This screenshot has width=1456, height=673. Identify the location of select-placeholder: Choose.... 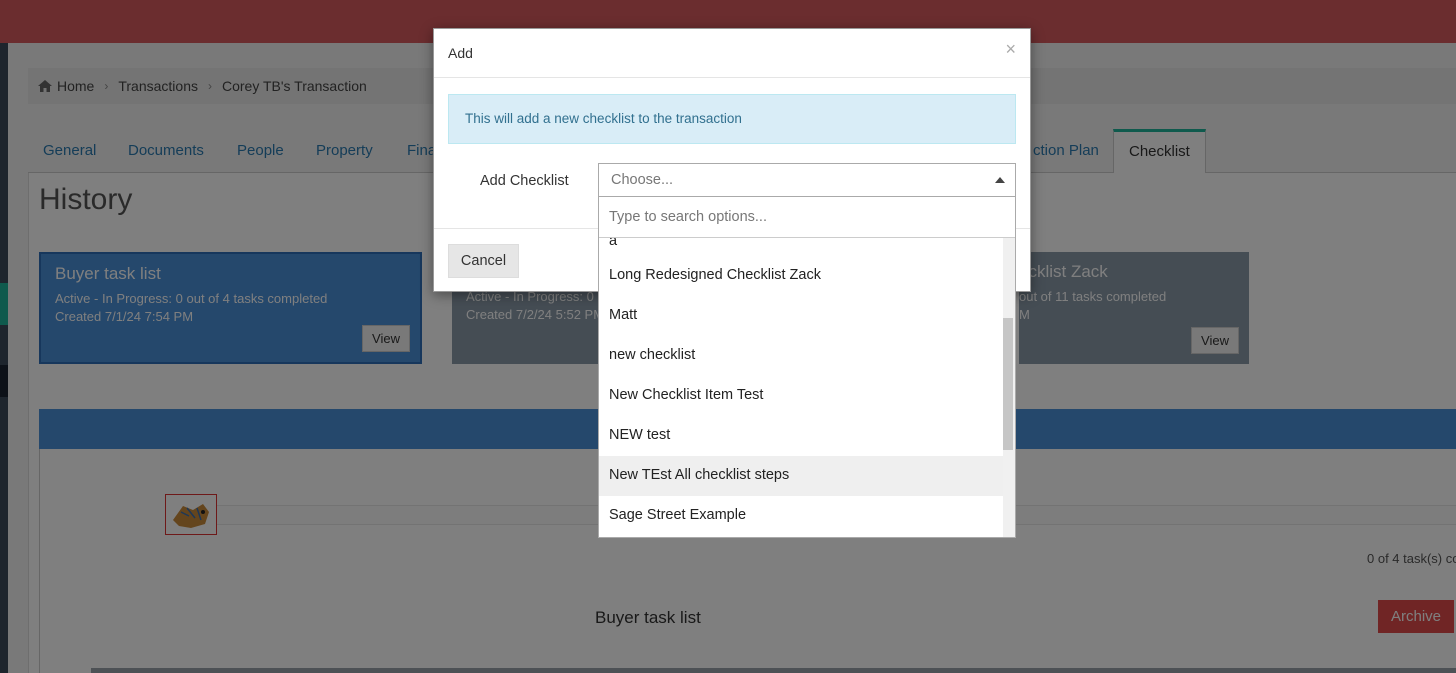
(642, 180).